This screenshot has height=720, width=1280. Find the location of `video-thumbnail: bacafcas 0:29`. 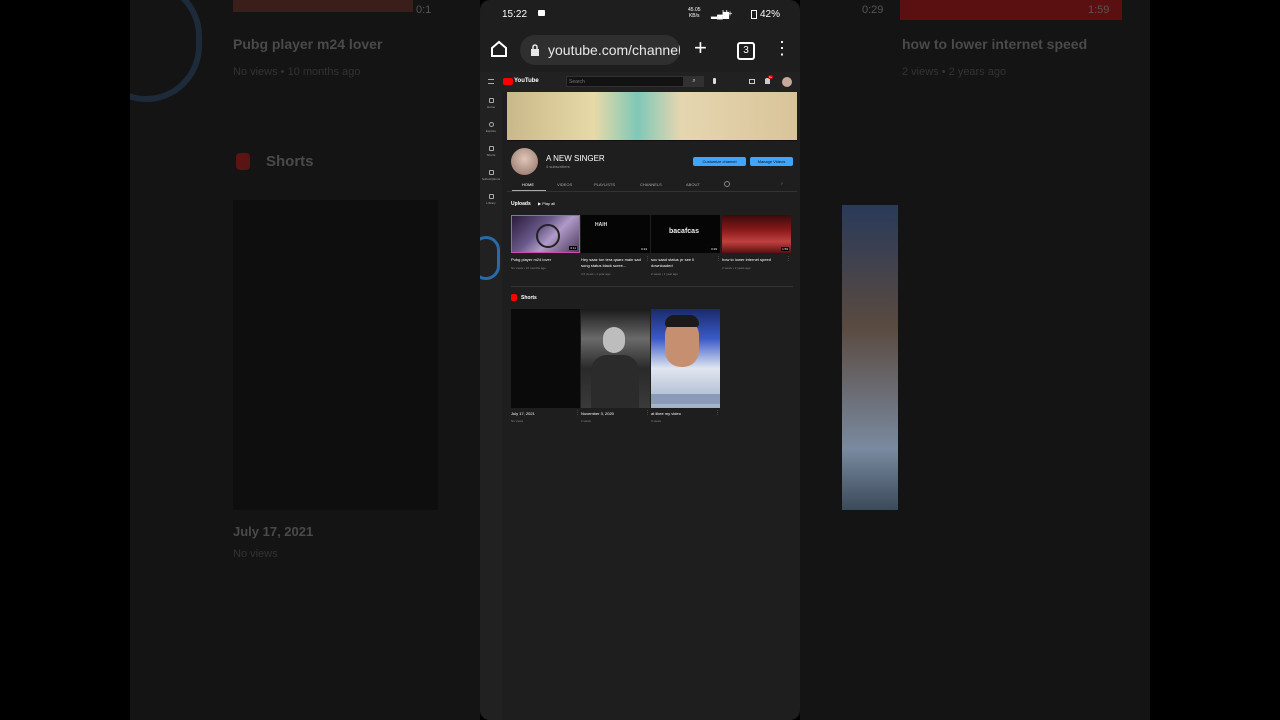

video-thumbnail: bacafcas 0:29 is located at coordinates (685, 234).